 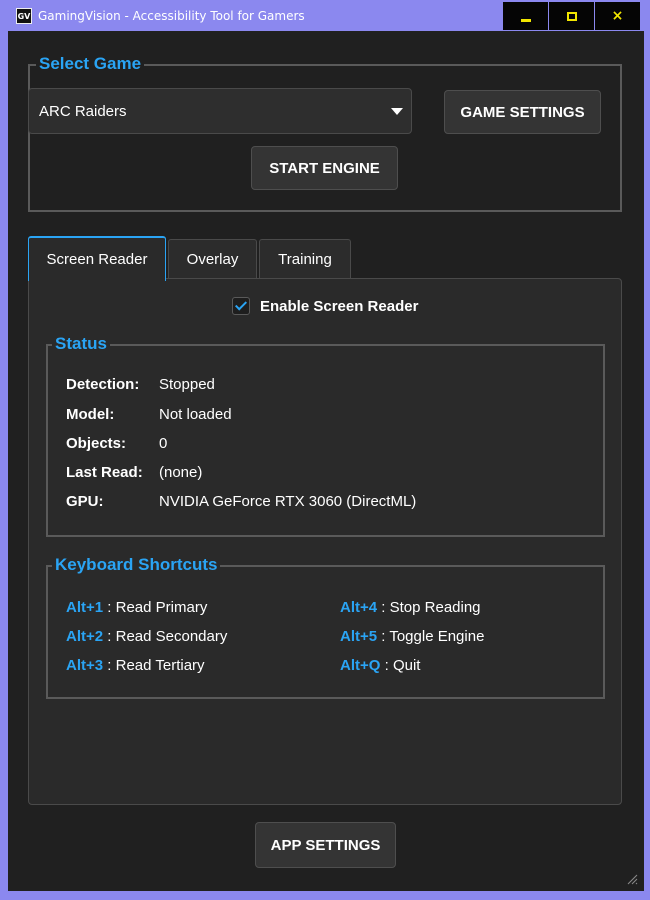 I want to click on maximize-button, so click(x=571, y=16).